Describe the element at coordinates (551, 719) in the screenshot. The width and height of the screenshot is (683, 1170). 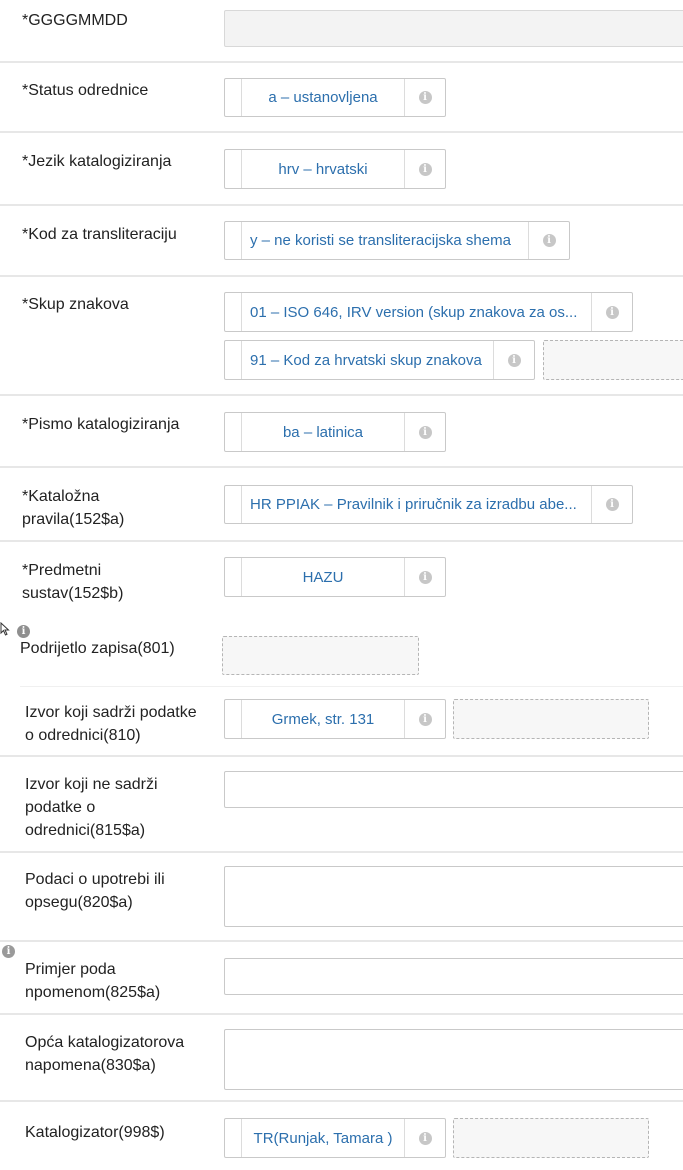
I see `source-with-add-slot` at that location.